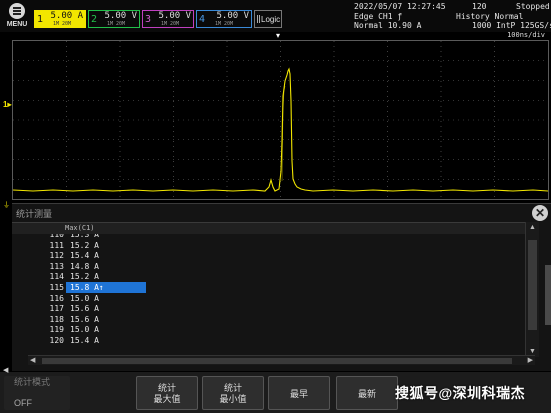 The height and width of the screenshot is (413, 551). I want to click on channel-3-number: 3, so click(148, 19).